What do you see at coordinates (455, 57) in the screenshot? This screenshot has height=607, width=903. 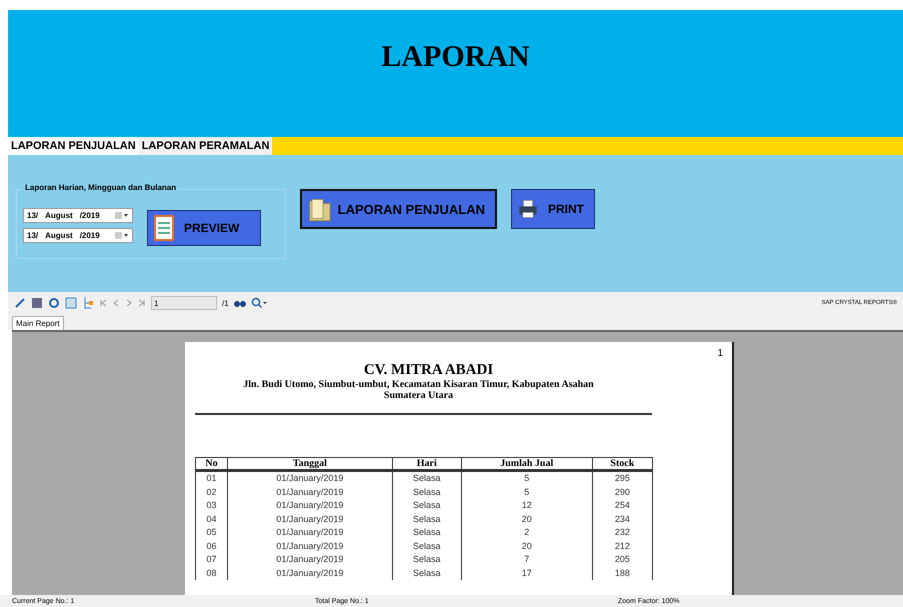 I see `page-title: LAPORAN` at bounding box center [455, 57].